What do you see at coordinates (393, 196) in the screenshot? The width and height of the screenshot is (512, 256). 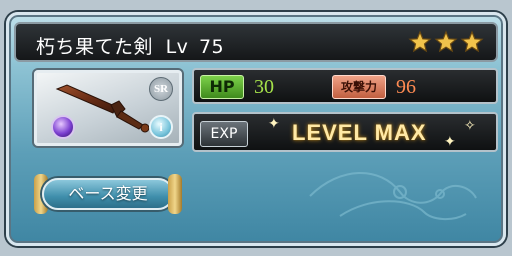 I see `decorative-ornament` at bounding box center [393, 196].